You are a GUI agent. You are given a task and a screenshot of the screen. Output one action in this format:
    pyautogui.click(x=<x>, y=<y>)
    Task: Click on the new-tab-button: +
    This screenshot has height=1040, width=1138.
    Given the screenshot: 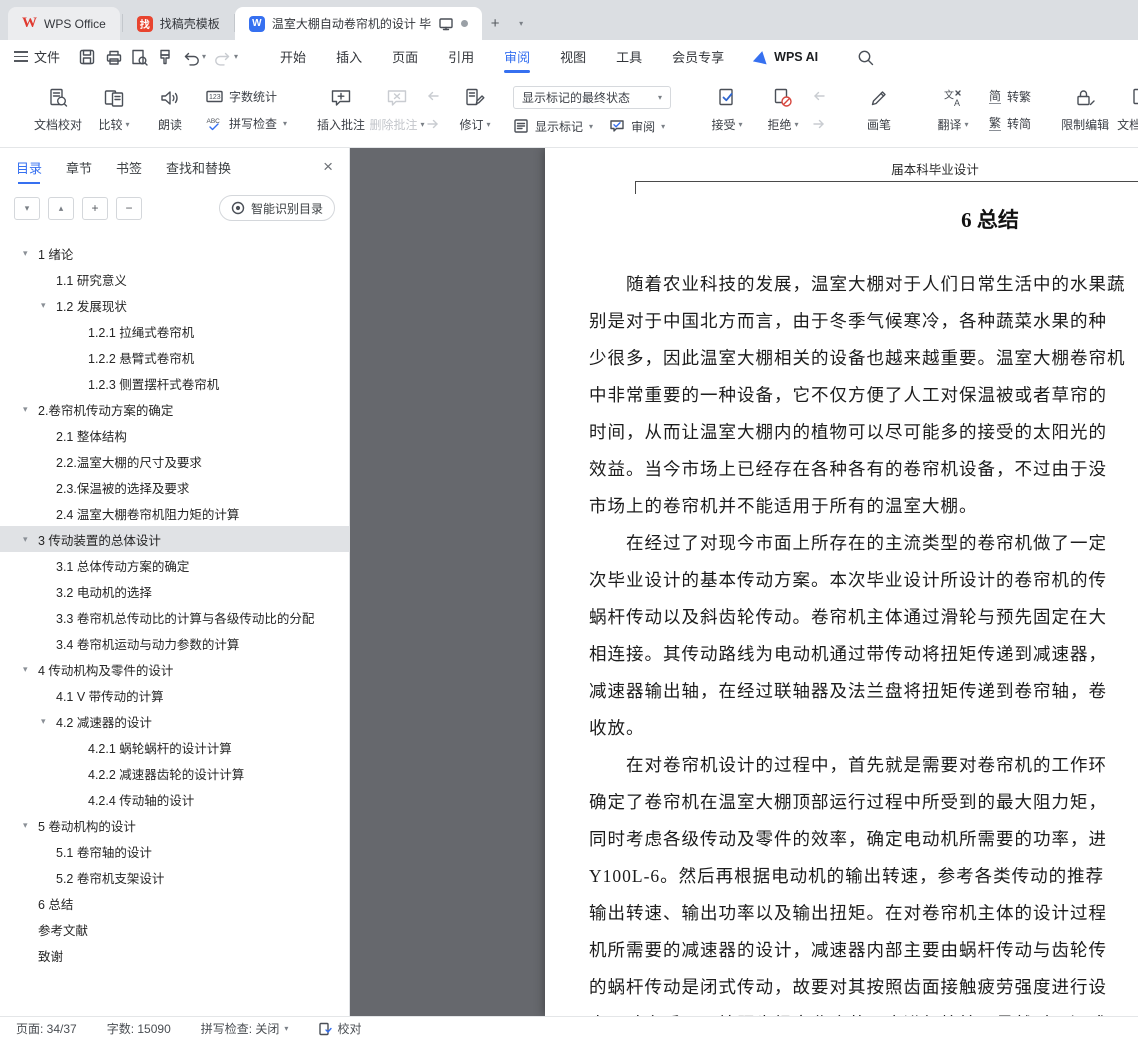 What is the action you would take?
    pyautogui.click(x=495, y=23)
    